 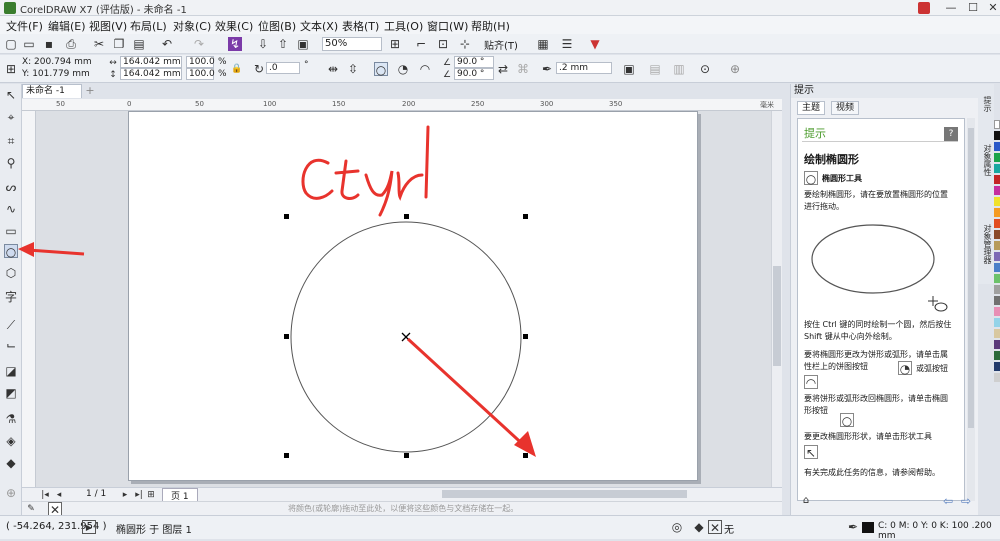 I want to click on horizontal-ruler: 50 0 50 100 150 200 250 300 350 毫米, so click(x=402, y=105).